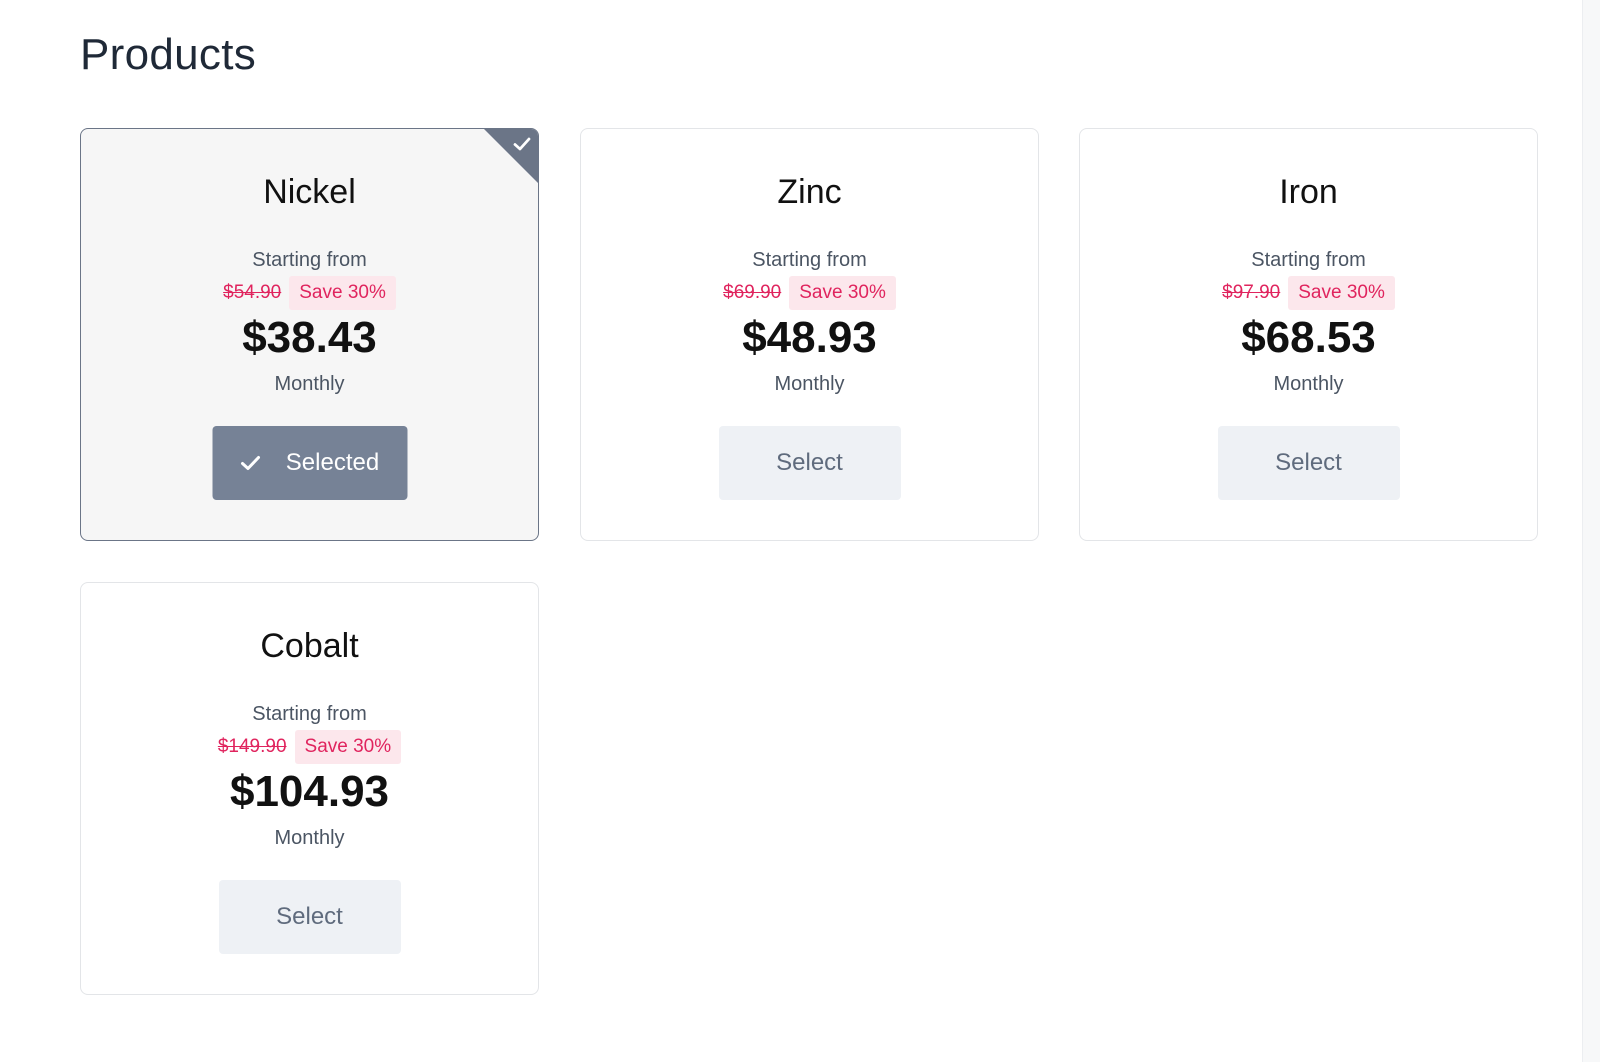 The height and width of the screenshot is (1062, 1600). What do you see at coordinates (168, 54) in the screenshot?
I see `page-title: Products` at bounding box center [168, 54].